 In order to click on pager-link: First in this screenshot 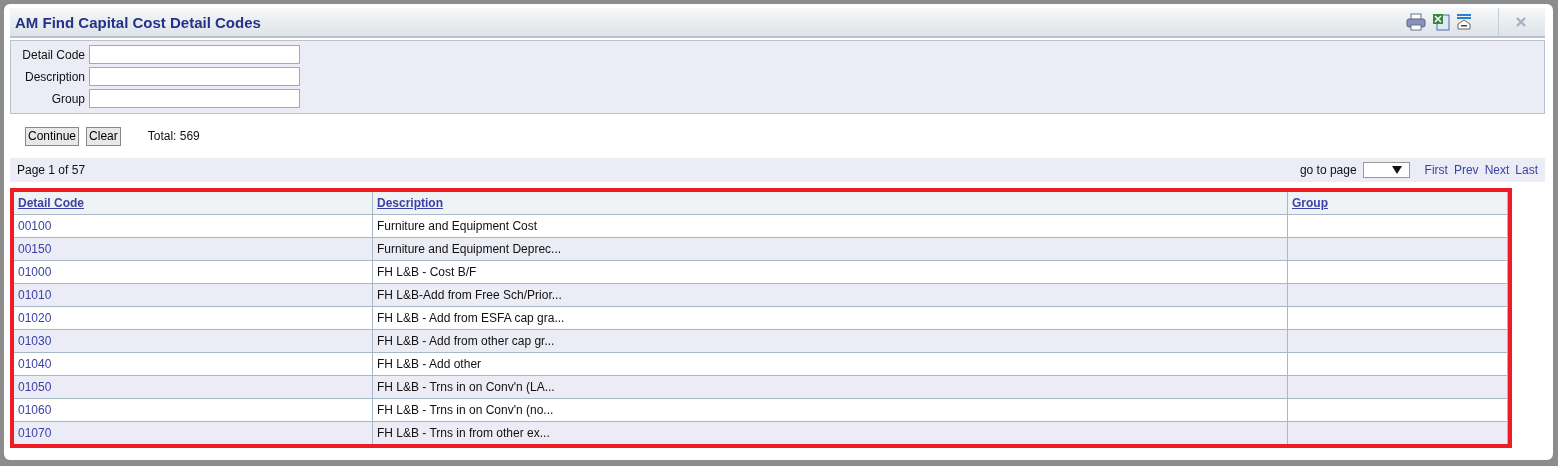, I will do `click(1436, 170)`.